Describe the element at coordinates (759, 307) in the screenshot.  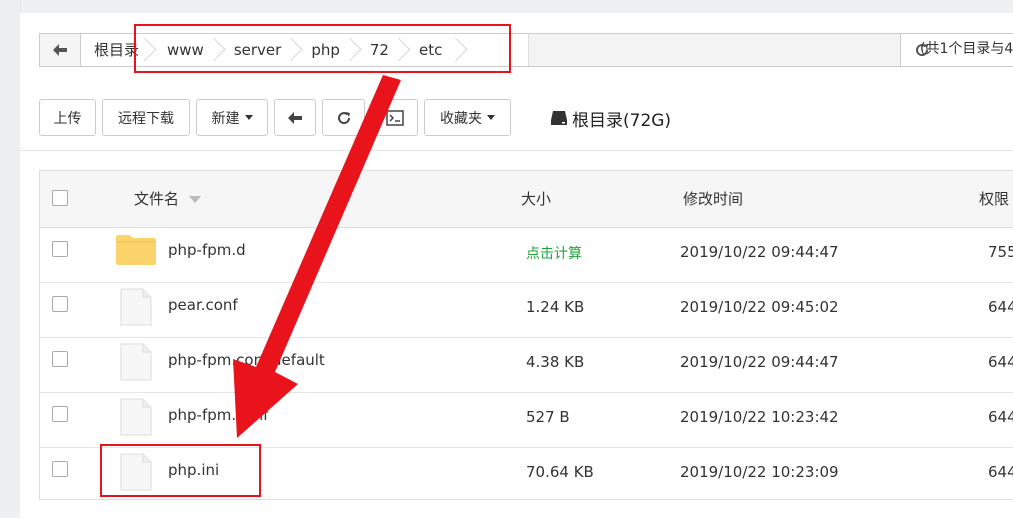
I see `file-modified: 2019/10/22 09:45:02` at that location.